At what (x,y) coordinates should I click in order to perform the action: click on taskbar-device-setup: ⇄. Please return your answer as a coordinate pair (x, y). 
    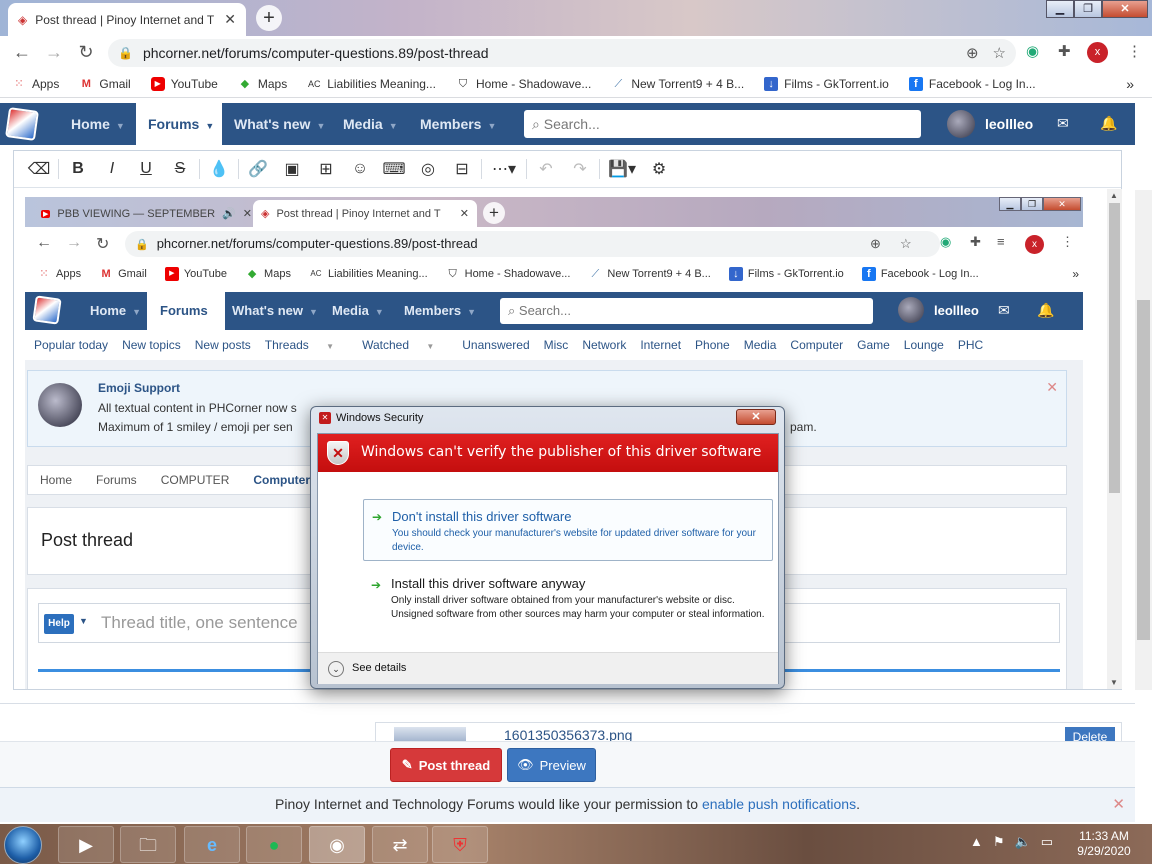
    Looking at the image, I should click on (400, 844).